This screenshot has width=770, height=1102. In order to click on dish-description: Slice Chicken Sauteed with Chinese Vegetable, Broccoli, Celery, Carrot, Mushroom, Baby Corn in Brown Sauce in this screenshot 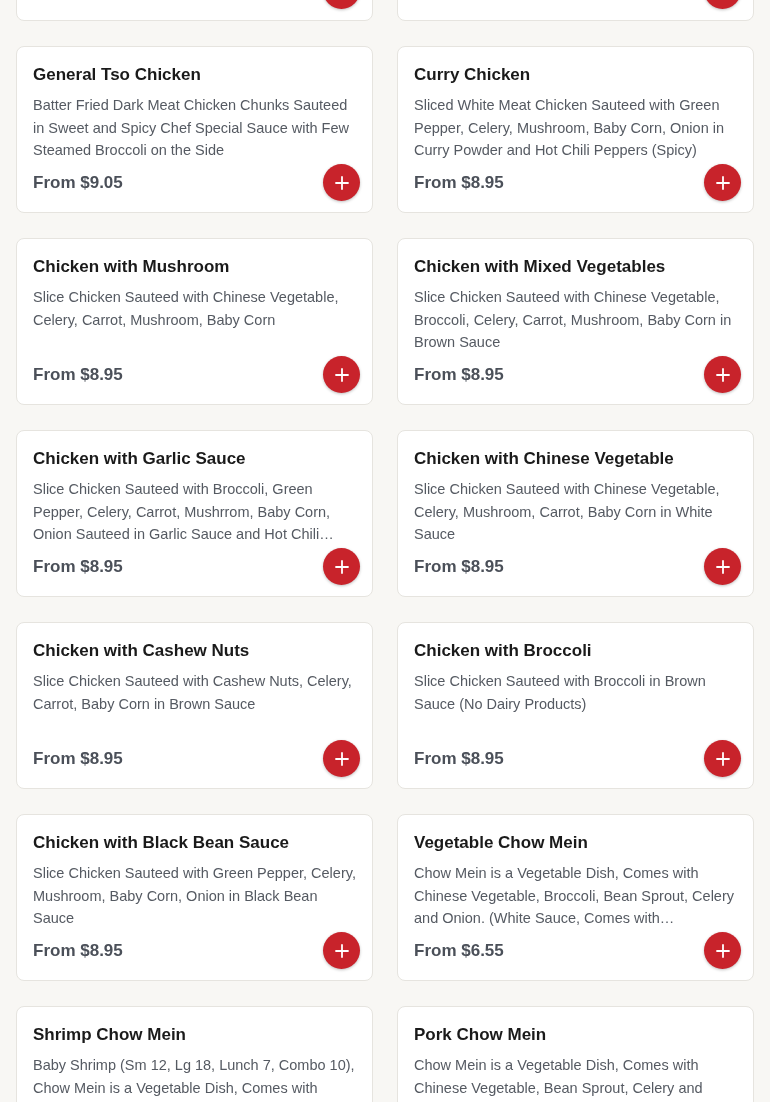, I will do `click(573, 320)`.